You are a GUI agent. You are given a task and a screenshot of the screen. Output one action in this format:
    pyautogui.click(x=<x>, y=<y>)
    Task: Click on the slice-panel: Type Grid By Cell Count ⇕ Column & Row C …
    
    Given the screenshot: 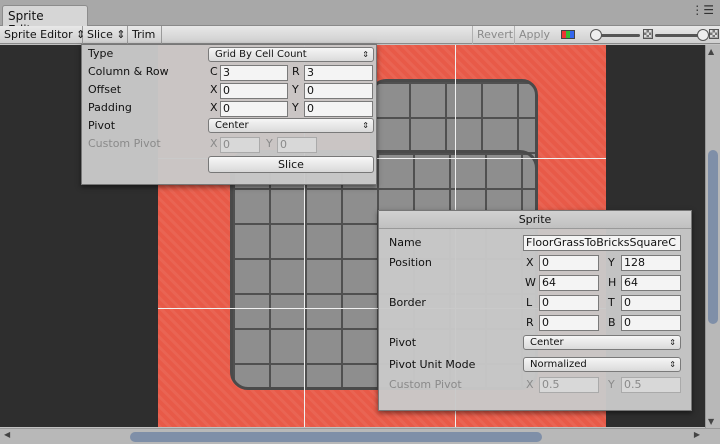 What is the action you would take?
    pyautogui.click(x=229, y=114)
    